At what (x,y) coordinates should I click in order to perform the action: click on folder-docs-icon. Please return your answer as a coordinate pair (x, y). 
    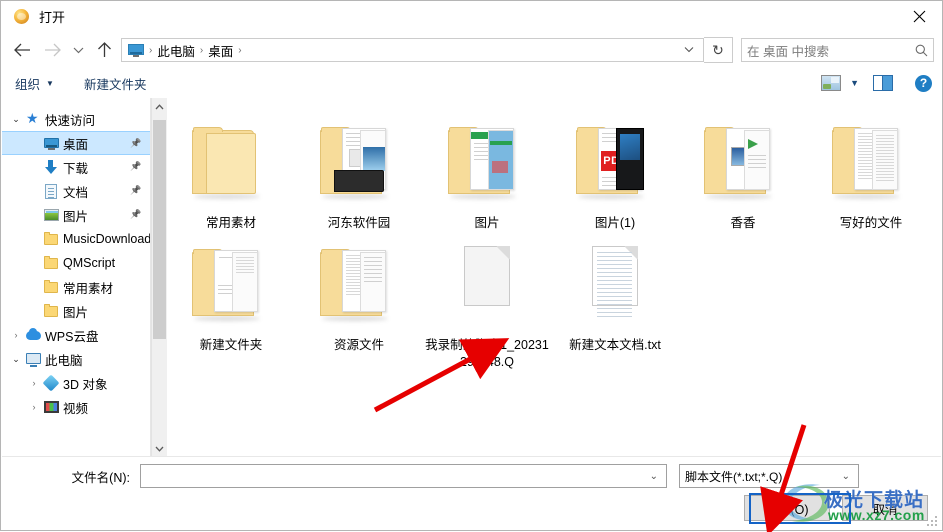
    Looking at the image, I should click on (359, 162).